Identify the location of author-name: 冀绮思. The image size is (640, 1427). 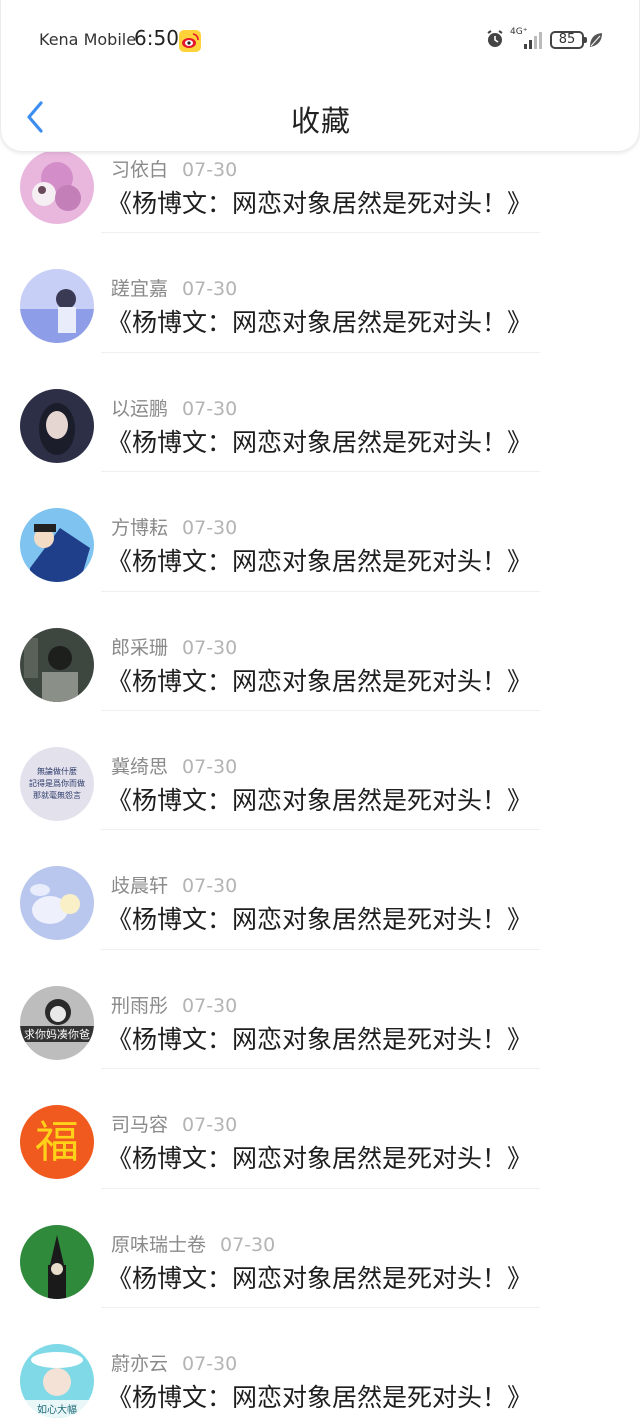
(139, 767).